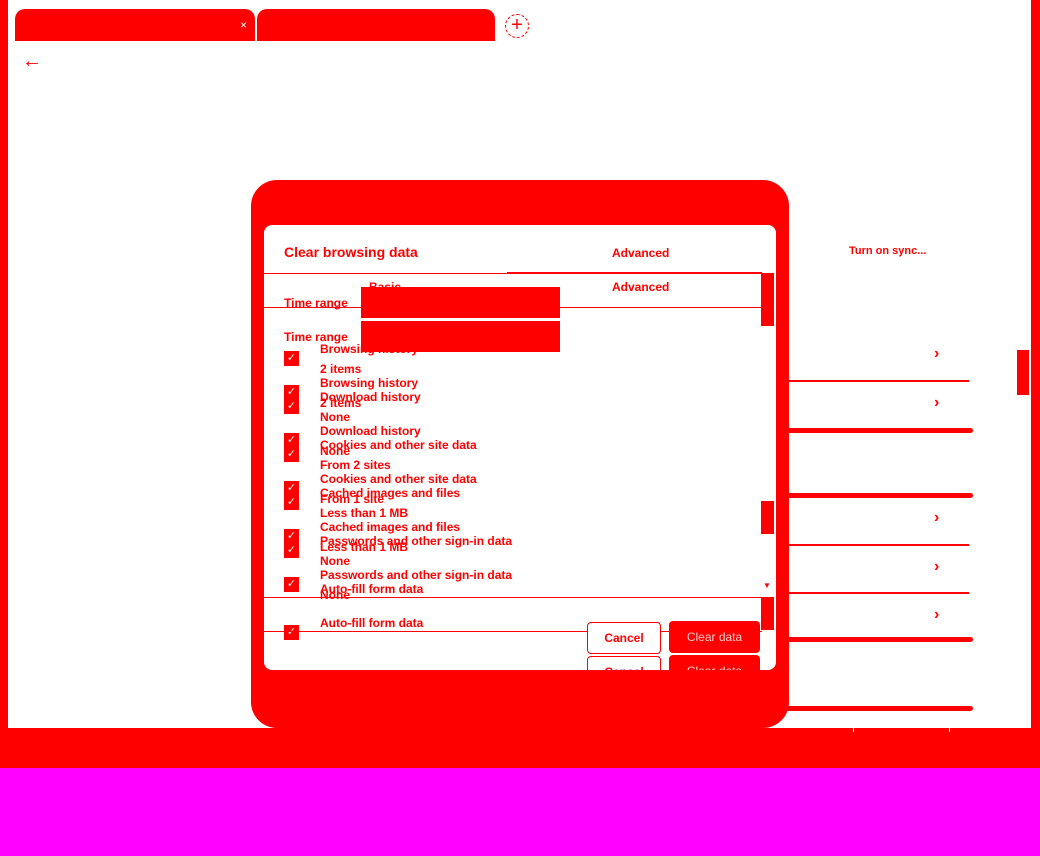 This screenshot has height=856, width=1040. Describe the element at coordinates (767, 585) in the screenshot. I see `scroll-down-icon: ▼` at that location.